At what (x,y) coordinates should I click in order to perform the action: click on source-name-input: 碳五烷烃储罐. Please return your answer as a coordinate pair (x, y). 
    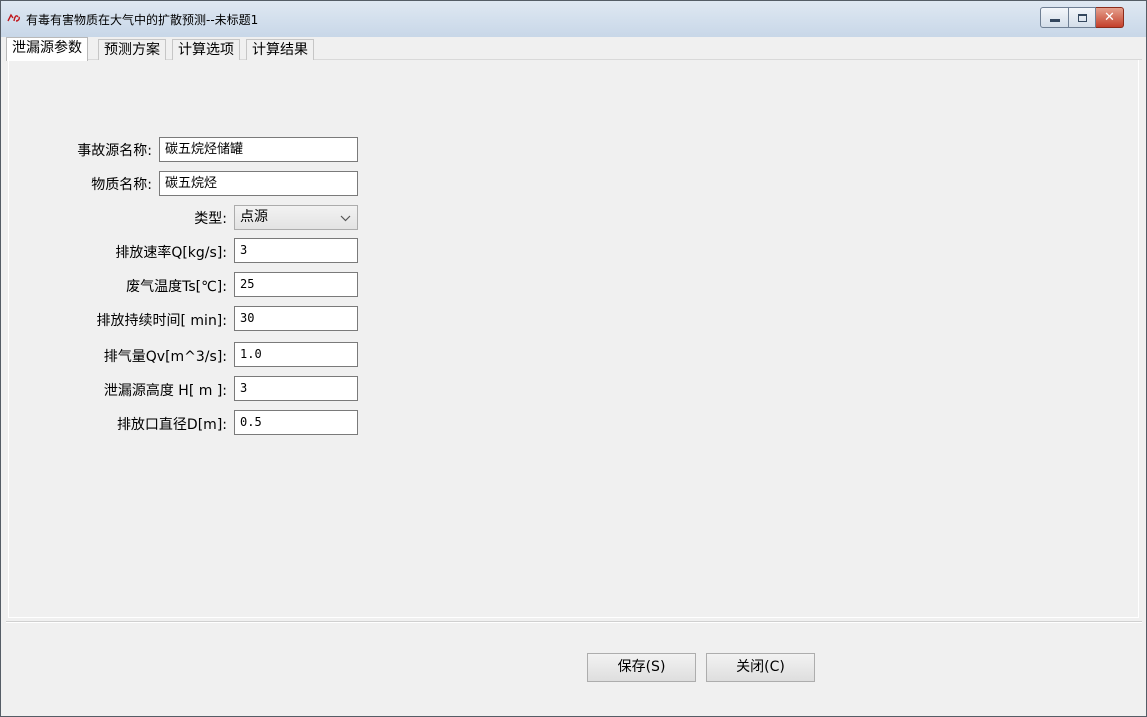
    Looking at the image, I should click on (258, 149).